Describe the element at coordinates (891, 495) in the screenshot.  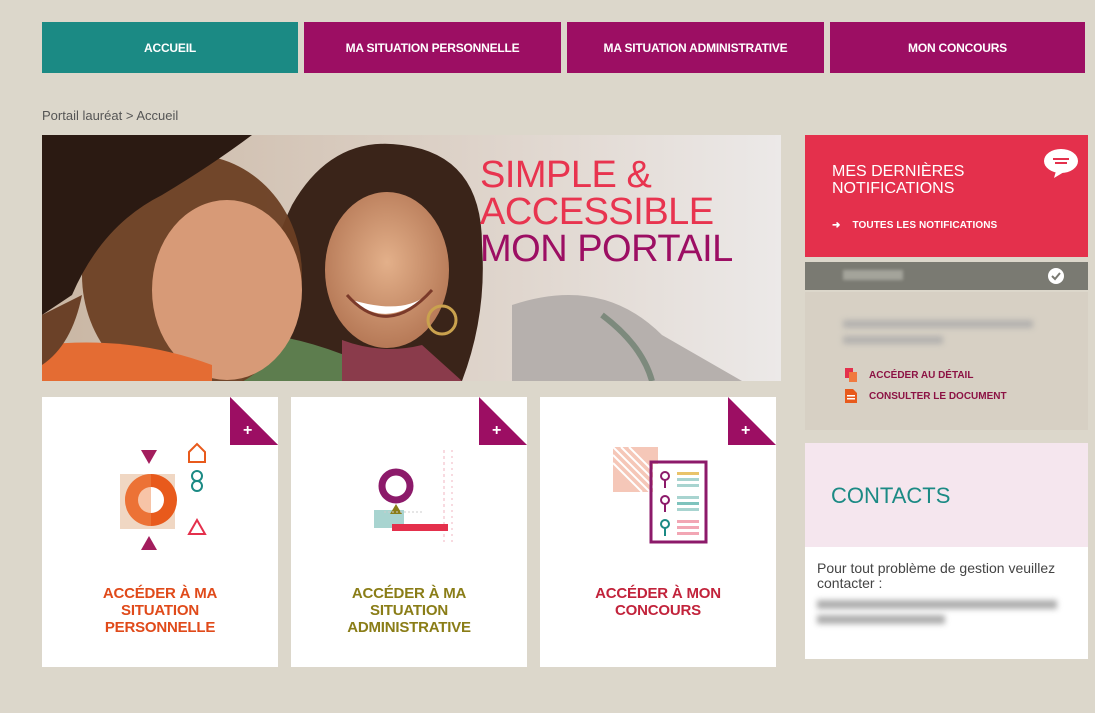
I see `contacts-title: CONTACTS` at that location.